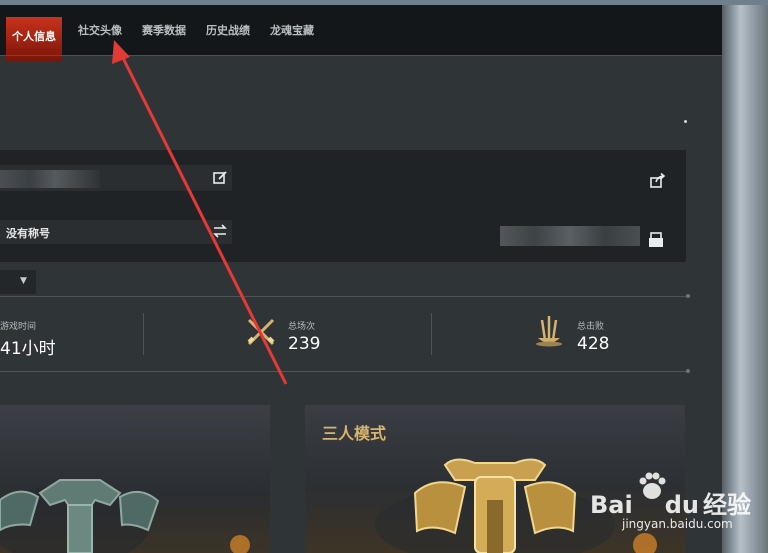 The width and height of the screenshot is (768, 553). Describe the element at coordinates (200, 212) in the screenshot. I see `annotation-arrow` at that location.